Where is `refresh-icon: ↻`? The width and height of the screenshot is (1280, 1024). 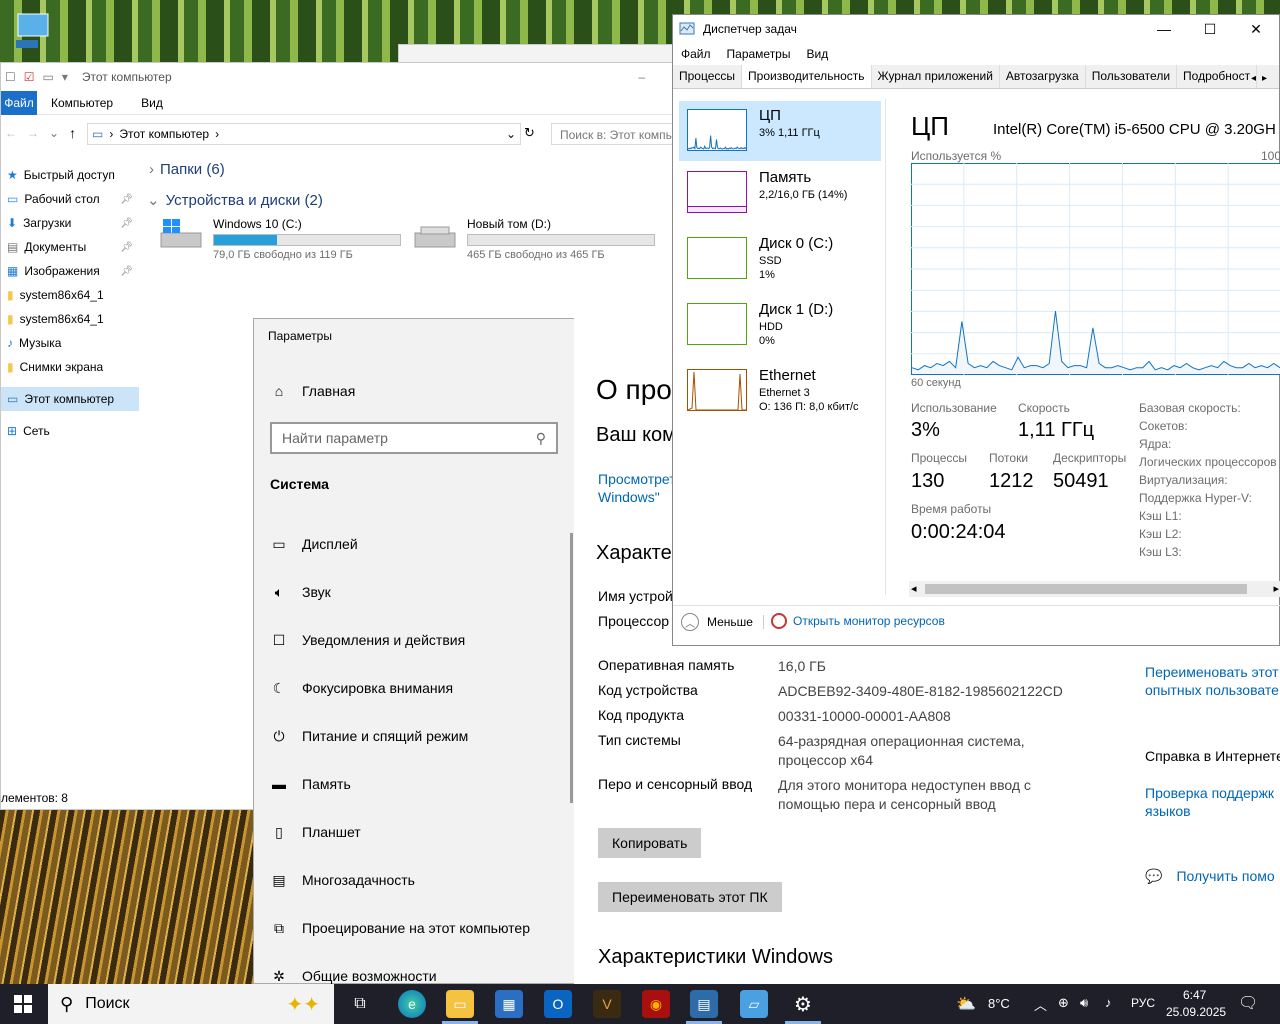
refresh-icon: ↻ is located at coordinates (529, 133).